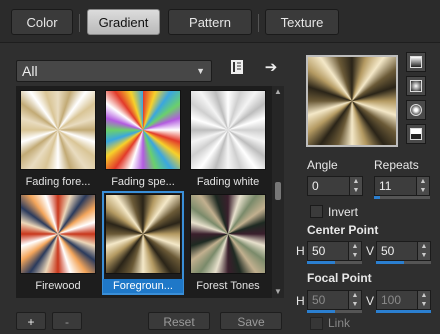 The width and height of the screenshot is (440, 334). What do you see at coordinates (319, 300) in the screenshot?
I see `focal-h-value: 50` at bounding box center [319, 300].